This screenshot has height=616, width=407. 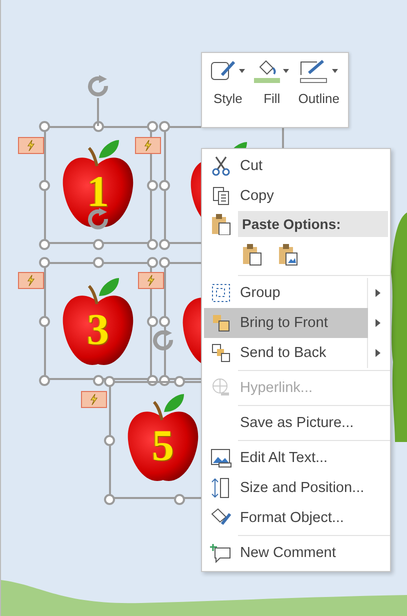 I want to click on shape-style-icon, so click(x=223, y=71).